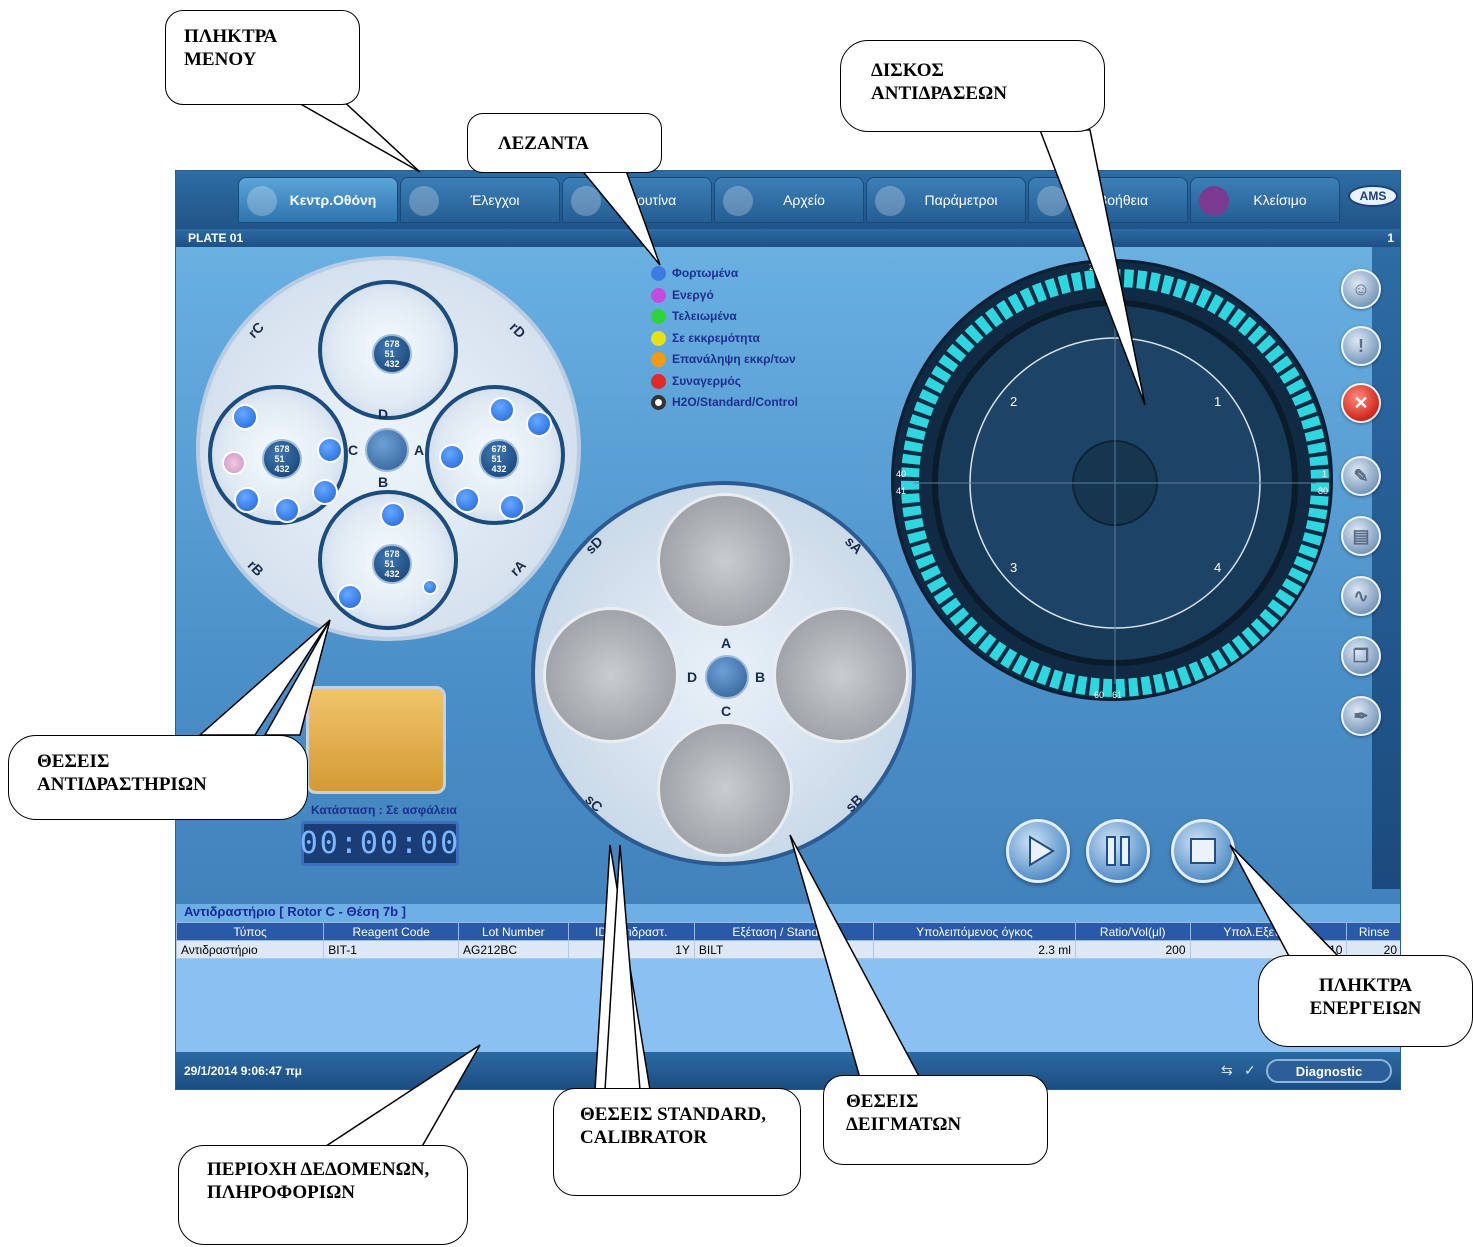 This screenshot has width=1473, height=1247. Describe the element at coordinates (853, 545) in the screenshot. I see `rack-label-sa: sA` at that location.